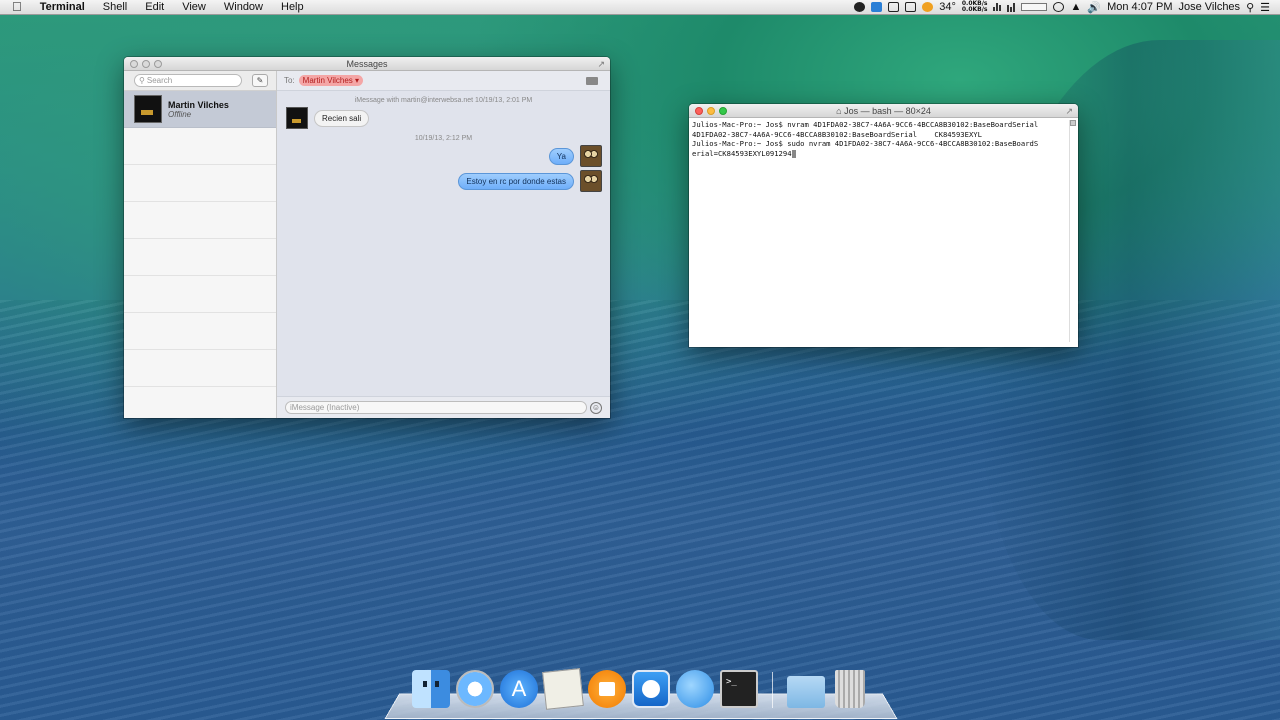 The width and height of the screenshot is (1280, 720). Describe the element at coordinates (431, 689) in the screenshot. I see `finder-icon` at that location.